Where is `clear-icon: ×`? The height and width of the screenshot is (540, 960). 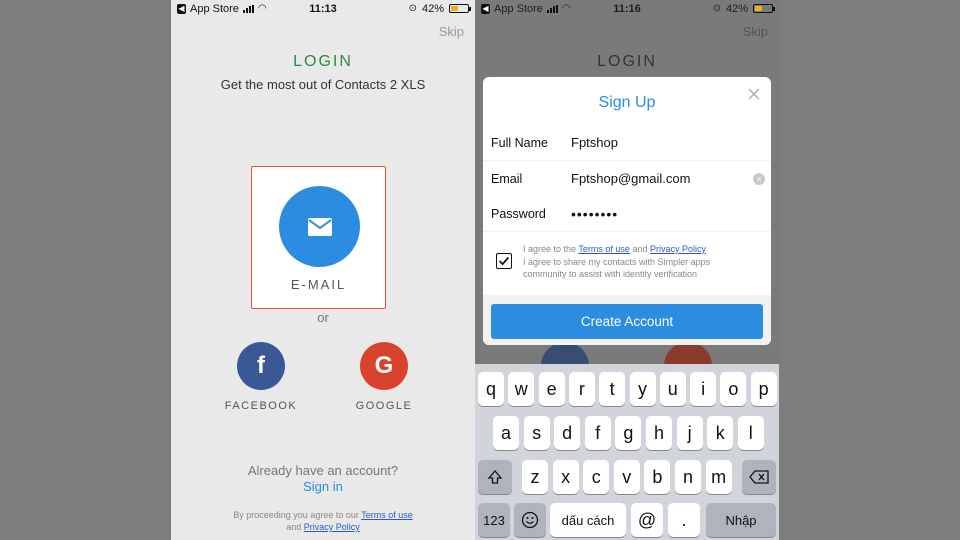
clear-icon: × is located at coordinates (759, 178).